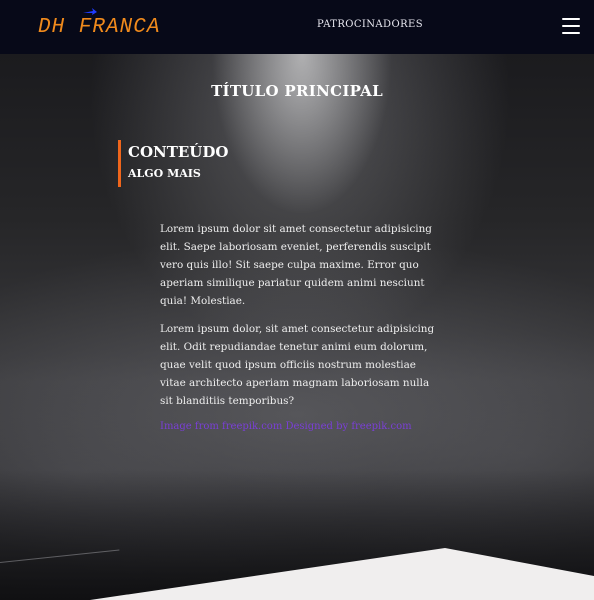  I want to click on brand-logo-text: DH FRANCA, so click(99, 27).